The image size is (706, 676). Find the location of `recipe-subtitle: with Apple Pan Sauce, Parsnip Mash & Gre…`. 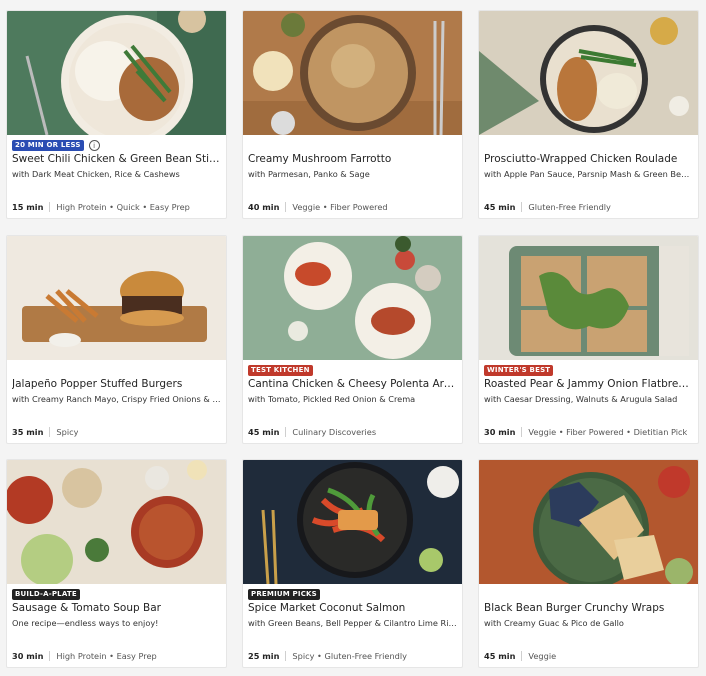

recipe-subtitle: with Apple Pan Sauce, Parsnip Mash & Gre… is located at coordinates (588, 174).